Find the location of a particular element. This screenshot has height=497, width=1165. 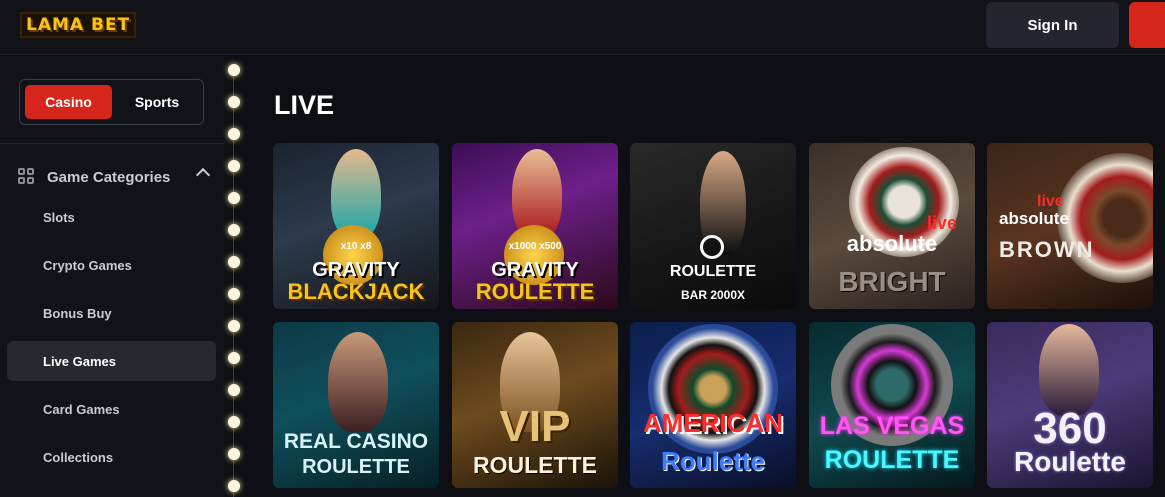

game-categories-header: Game Categories is located at coordinates (118, 177).